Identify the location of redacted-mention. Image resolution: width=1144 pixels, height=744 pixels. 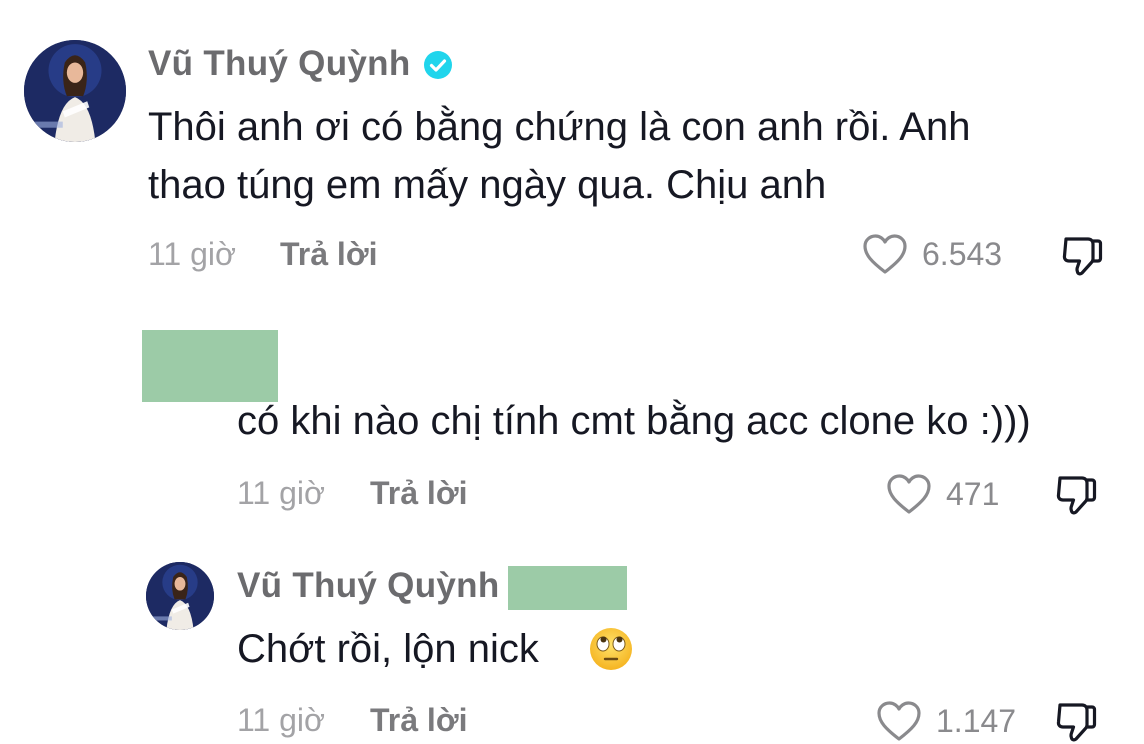
(567, 588).